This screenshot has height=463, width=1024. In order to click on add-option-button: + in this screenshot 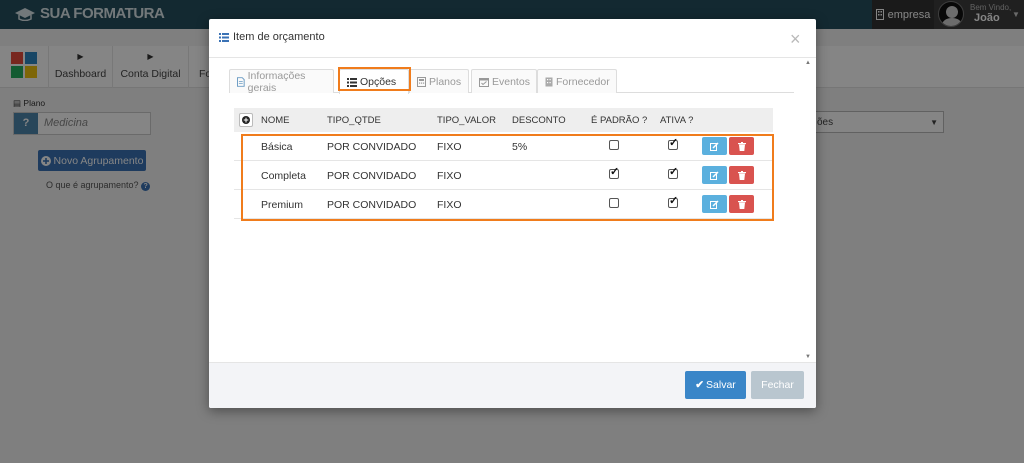, I will do `click(246, 120)`.